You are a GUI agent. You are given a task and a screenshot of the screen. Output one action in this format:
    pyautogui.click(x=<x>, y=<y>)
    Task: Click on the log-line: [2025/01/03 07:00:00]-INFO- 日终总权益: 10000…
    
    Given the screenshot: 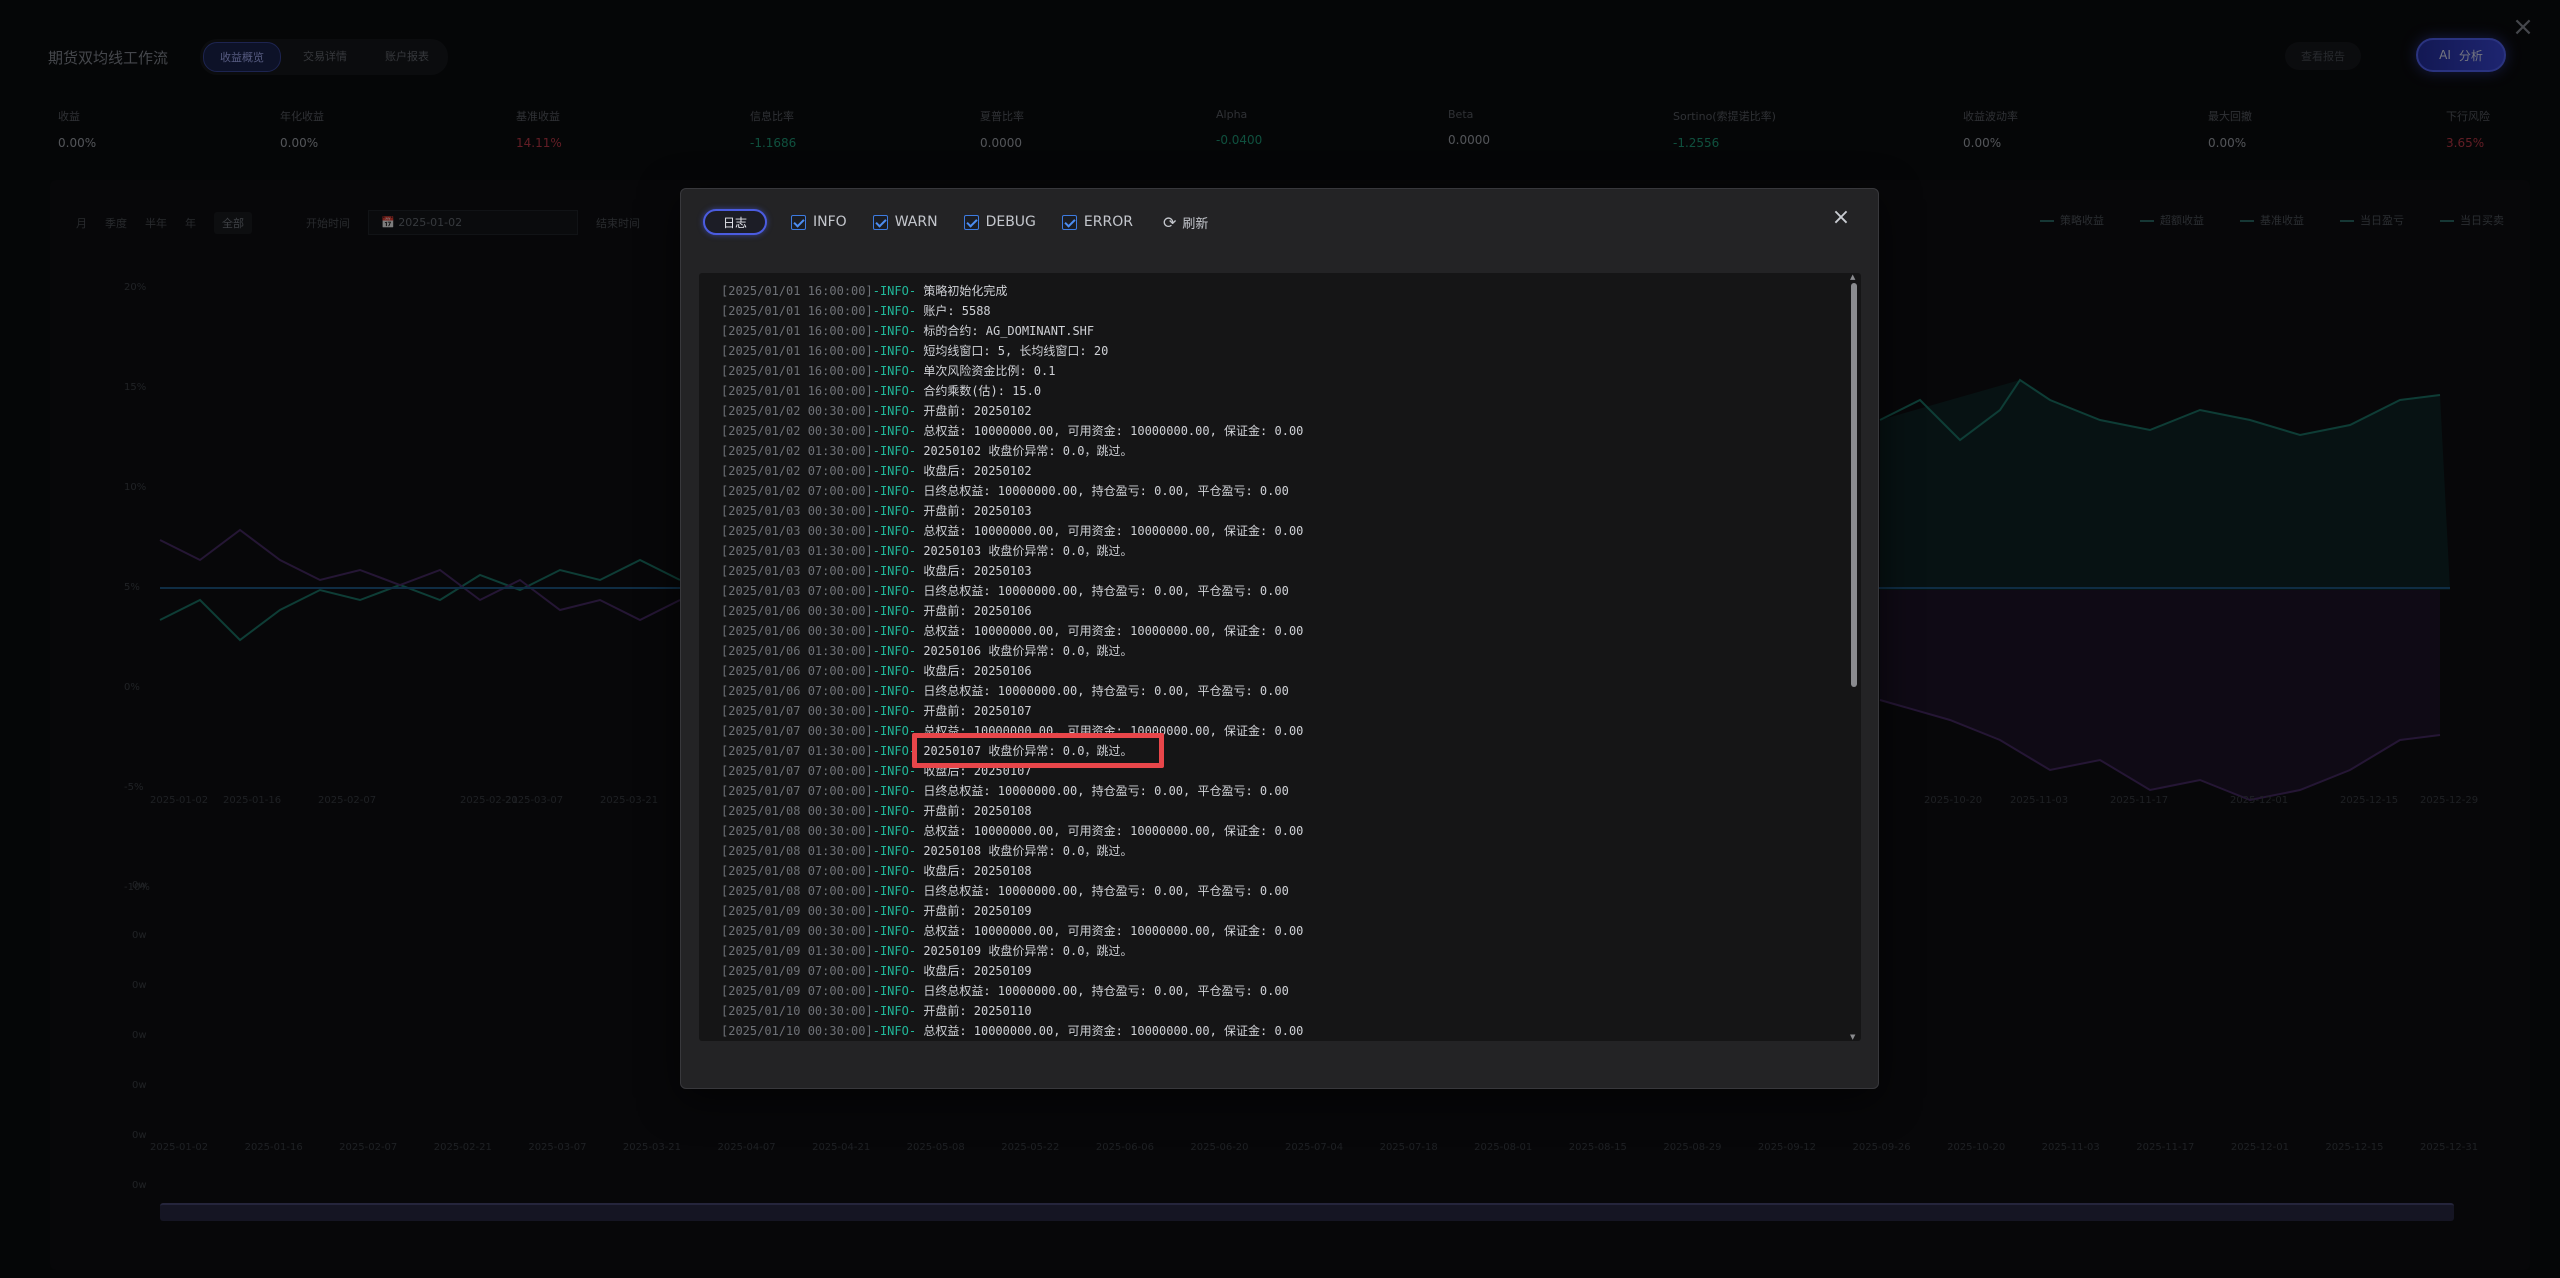 What is the action you would take?
    pyautogui.click(x=1276, y=591)
    